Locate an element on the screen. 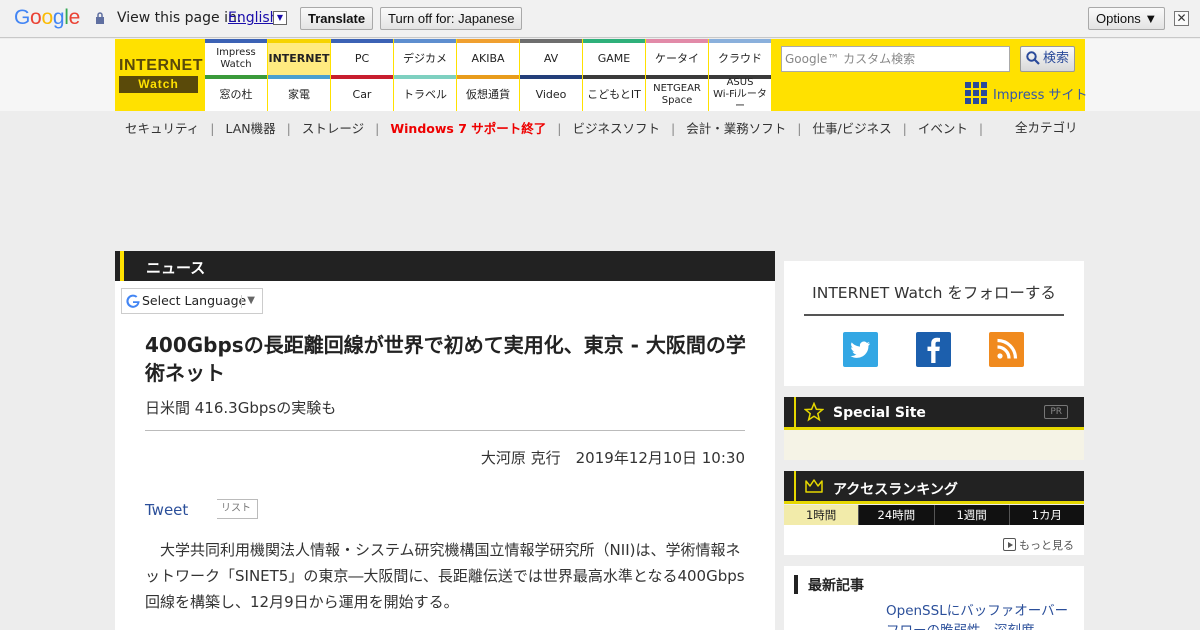 The height and width of the screenshot is (630, 1200). star-icon is located at coordinates (814, 412).